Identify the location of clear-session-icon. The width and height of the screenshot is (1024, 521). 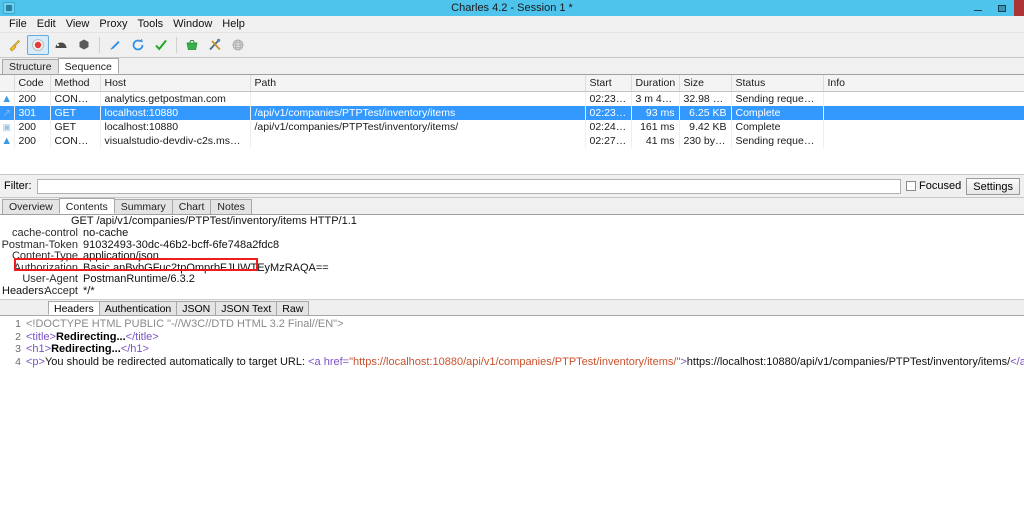
(15, 45).